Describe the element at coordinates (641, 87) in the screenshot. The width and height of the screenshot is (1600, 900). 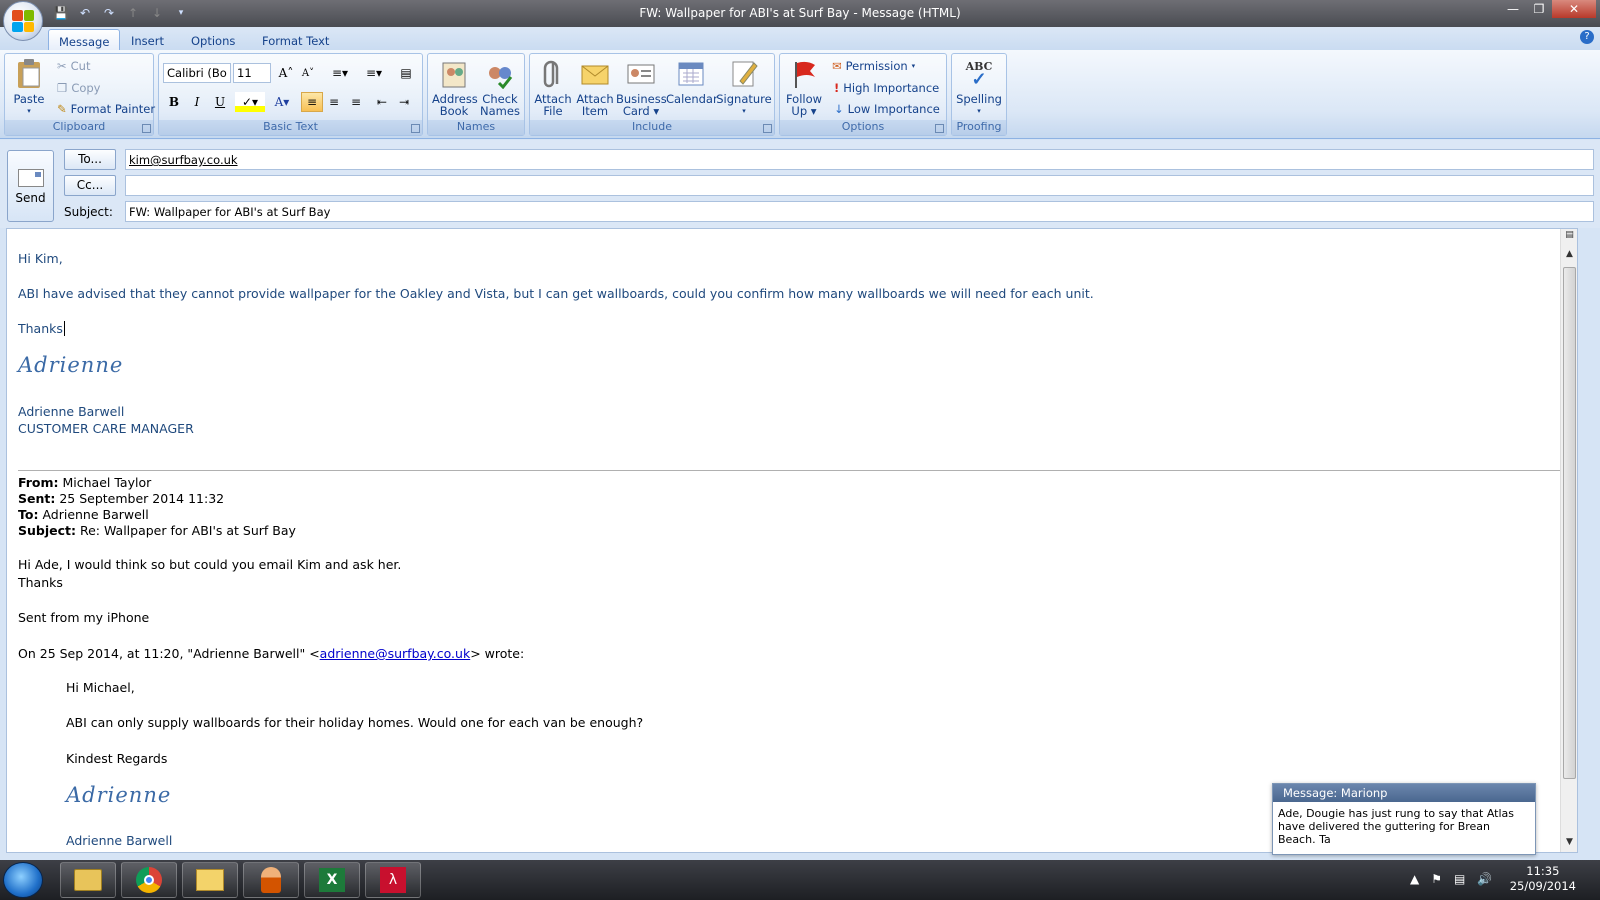
I see `business-card-button: Business Card ▾` at that location.